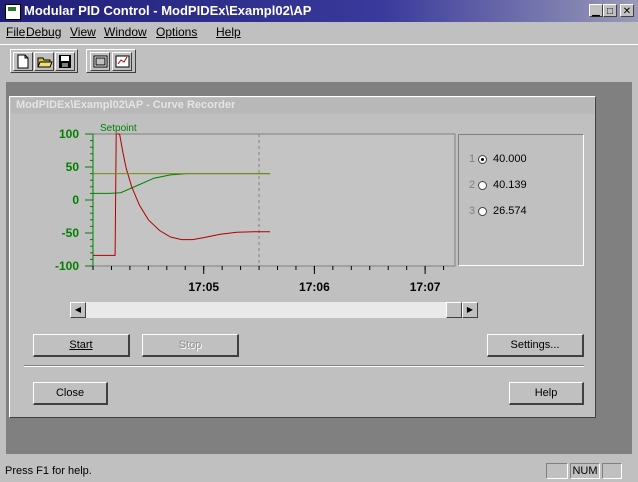  I want to click on channel-number: 2, so click(472, 185).